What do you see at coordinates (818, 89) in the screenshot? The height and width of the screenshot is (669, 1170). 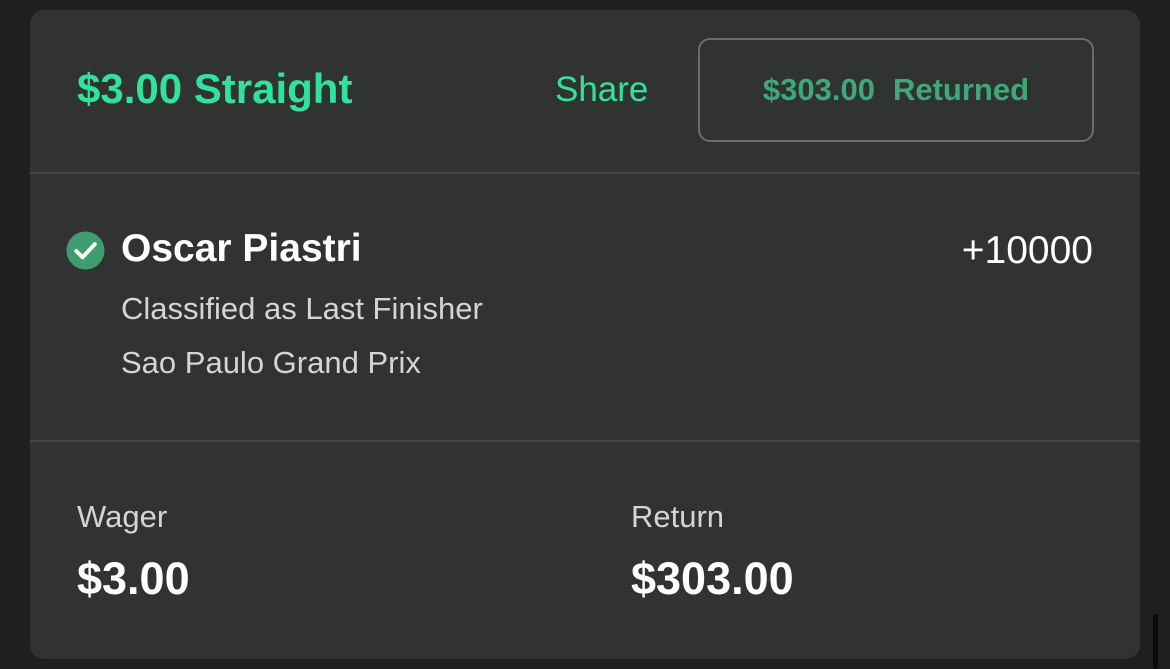 I see `returned-amount: $303.00` at bounding box center [818, 89].